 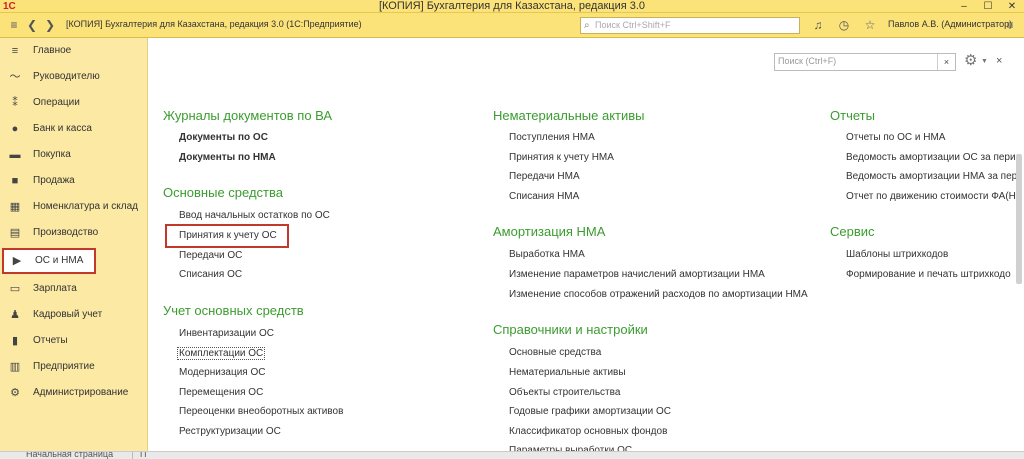 I want to click on sidebar-item-reports: ▮ Отчеты, so click(x=74, y=341).